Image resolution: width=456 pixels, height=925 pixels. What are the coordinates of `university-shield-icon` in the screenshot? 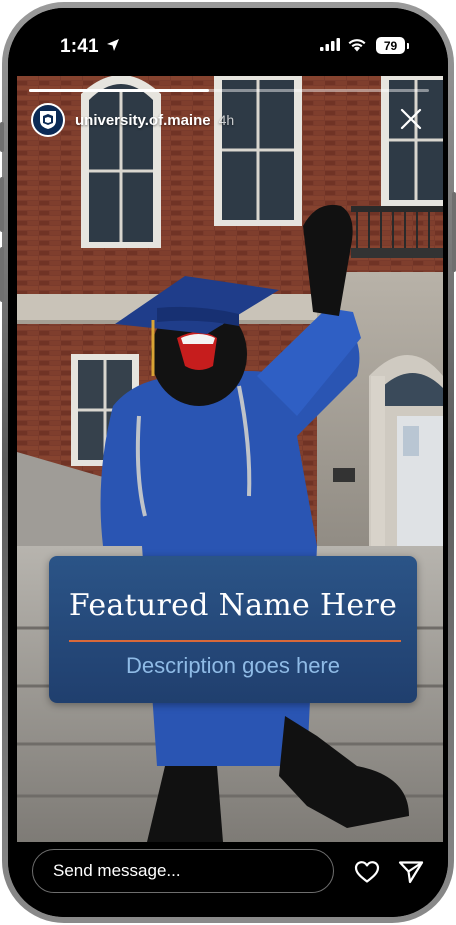 It's located at (48, 120).